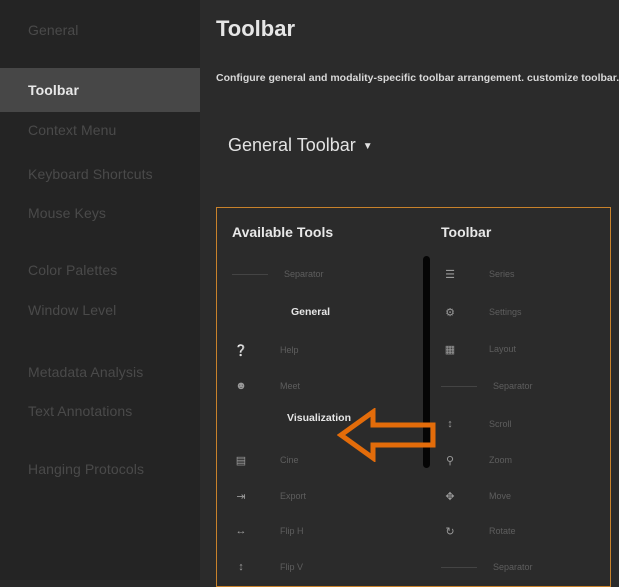 Image resolution: width=619 pixels, height=587 pixels. Describe the element at coordinates (500, 496) in the screenshot. I see `move-label: Move` at that location.